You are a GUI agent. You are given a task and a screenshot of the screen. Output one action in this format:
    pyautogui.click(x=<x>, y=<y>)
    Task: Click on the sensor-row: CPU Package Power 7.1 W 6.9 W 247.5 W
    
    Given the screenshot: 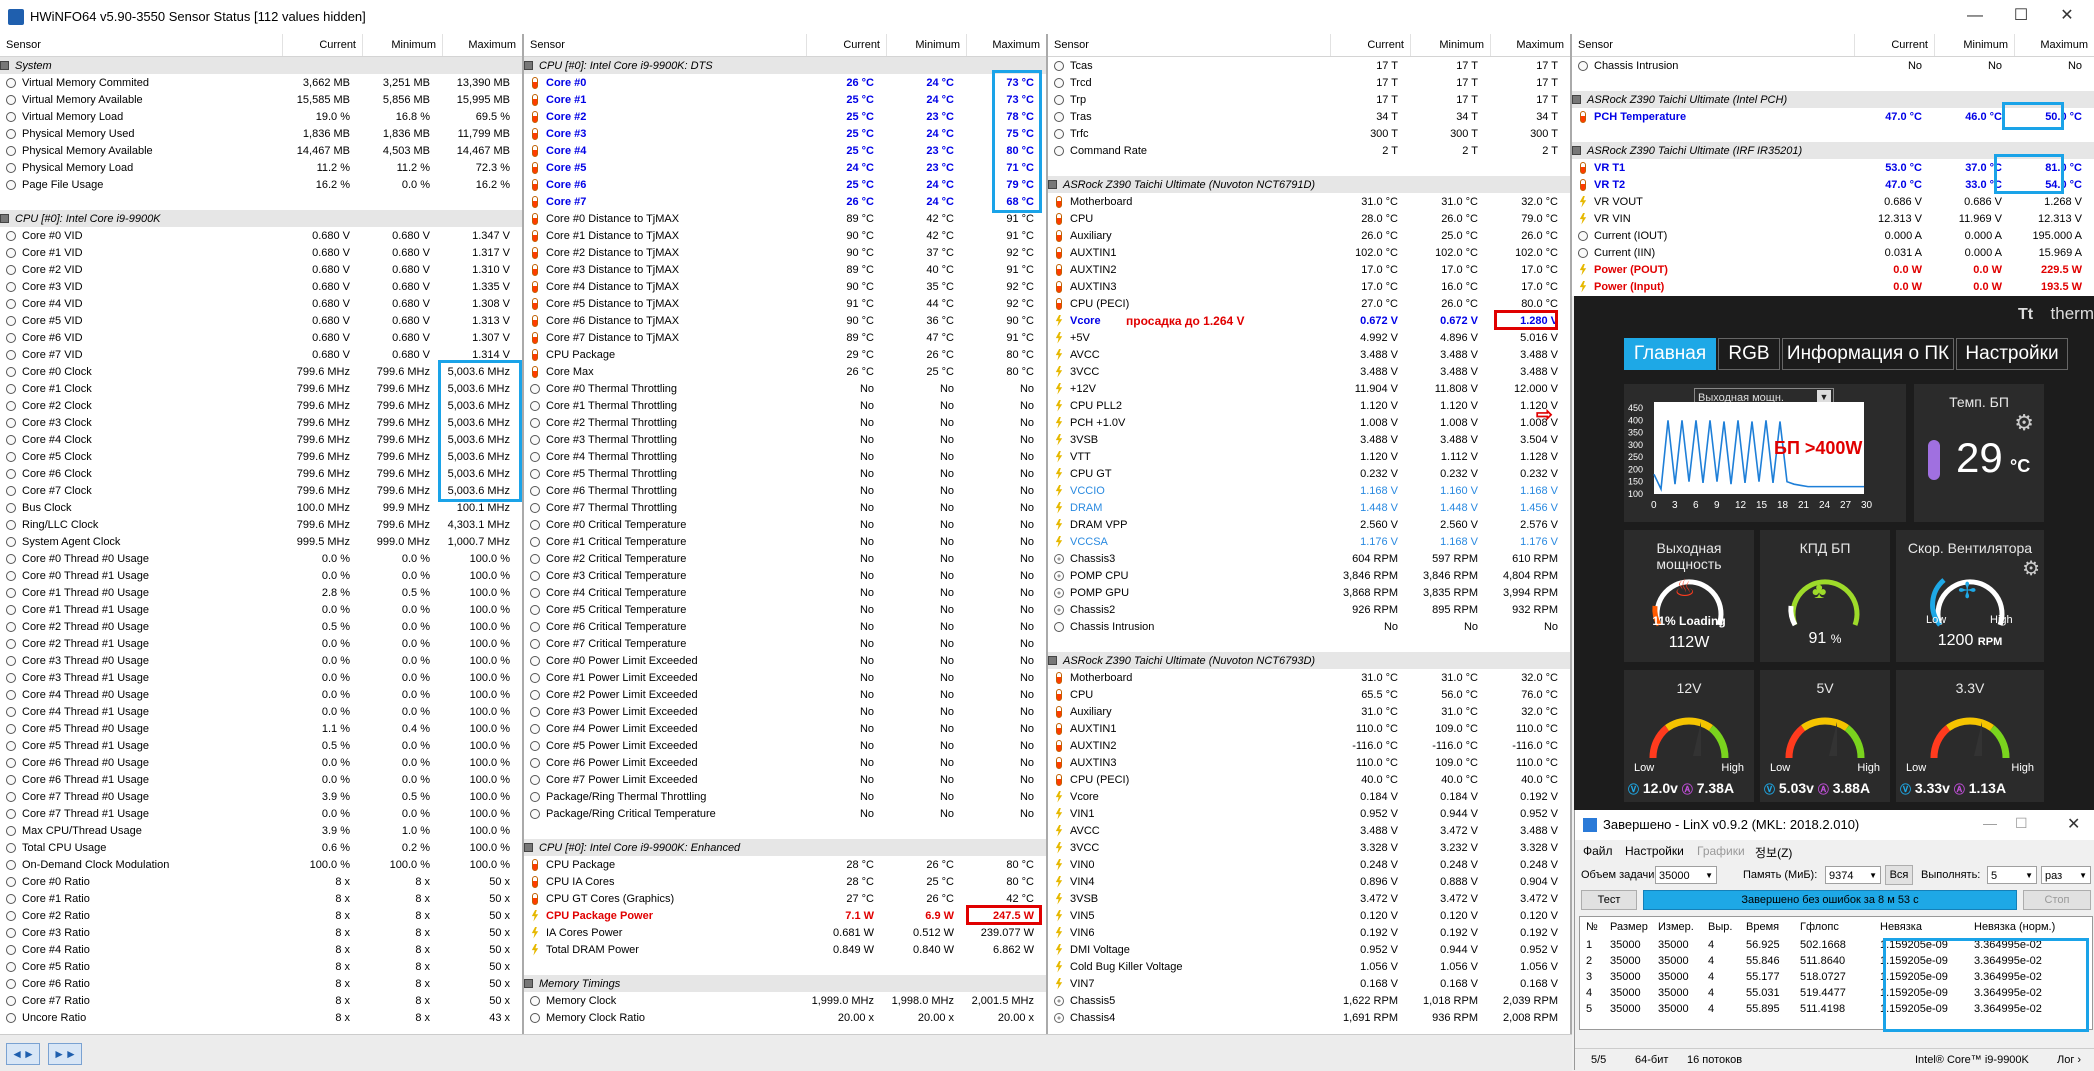 What is the action you would take?
    pyautogui.click(x=785, y=915)
    